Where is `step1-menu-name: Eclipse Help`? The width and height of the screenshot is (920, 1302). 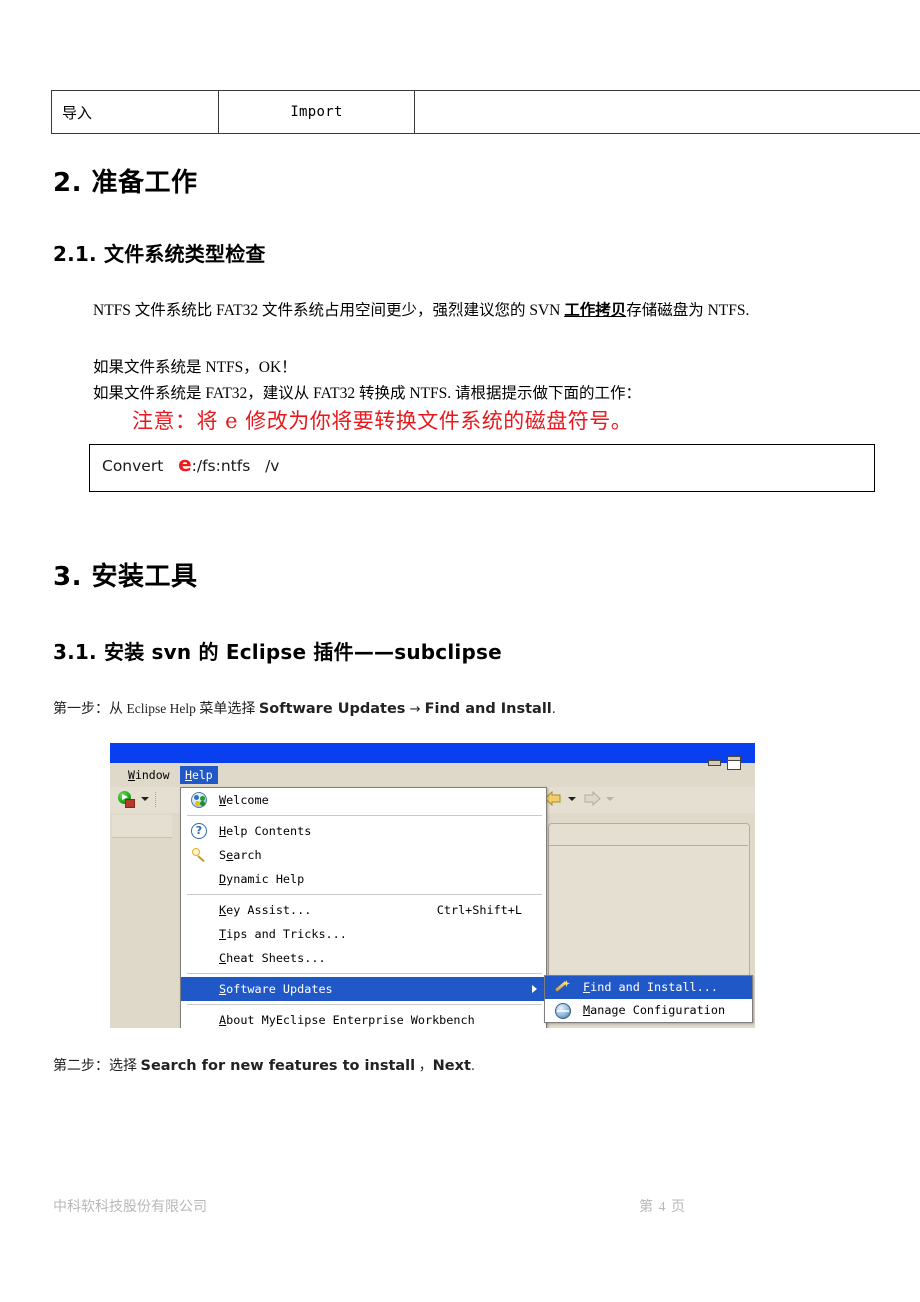 step1-menu-name: Eclipse Help is located at coordinates (161, 708).